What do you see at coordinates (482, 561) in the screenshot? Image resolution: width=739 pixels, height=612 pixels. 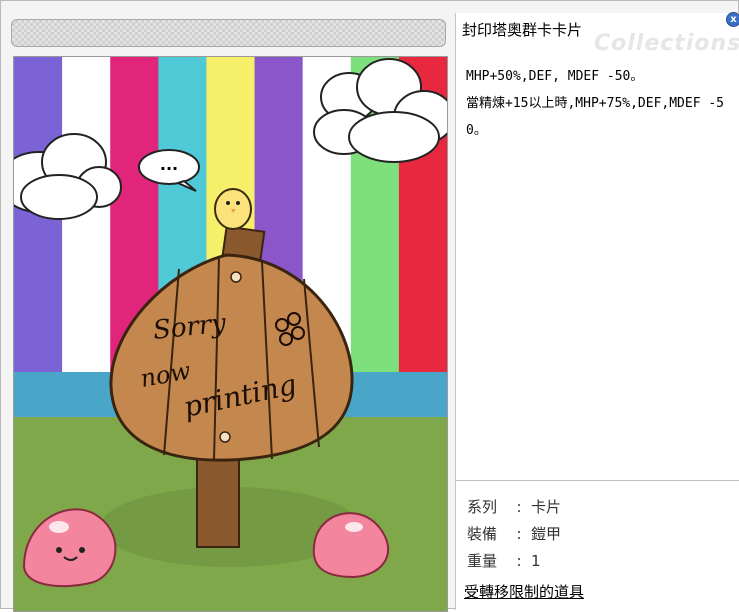 I see `property-key: 重量` at bounding box center [482, 561].